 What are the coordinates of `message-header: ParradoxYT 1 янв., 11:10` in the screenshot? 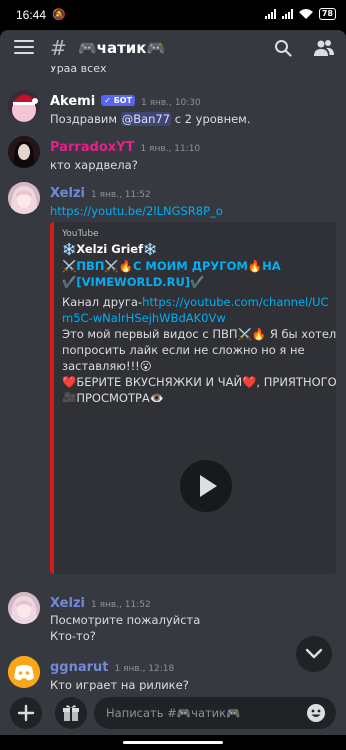 It's located at (125, 147).